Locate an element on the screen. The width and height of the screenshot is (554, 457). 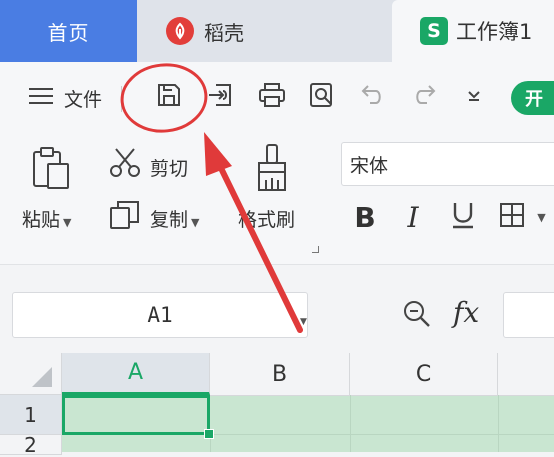
file-menu-button: 文件 is located at coordinates (65, 98).